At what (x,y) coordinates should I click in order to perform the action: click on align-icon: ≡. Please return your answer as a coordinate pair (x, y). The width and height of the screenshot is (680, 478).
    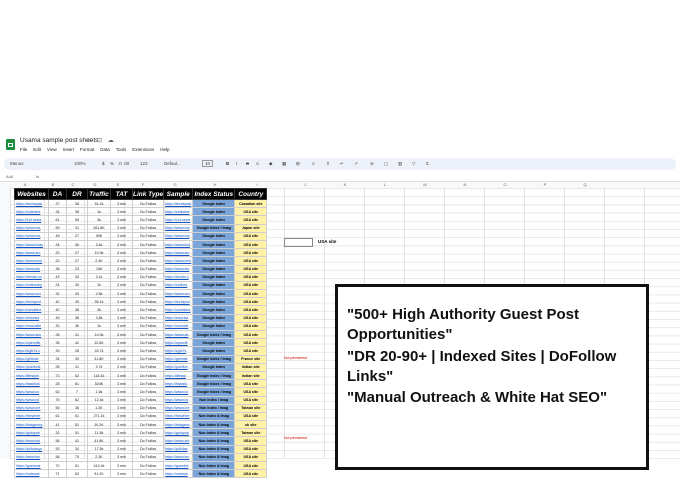
    Looking at the image, I should click on (313, 163).